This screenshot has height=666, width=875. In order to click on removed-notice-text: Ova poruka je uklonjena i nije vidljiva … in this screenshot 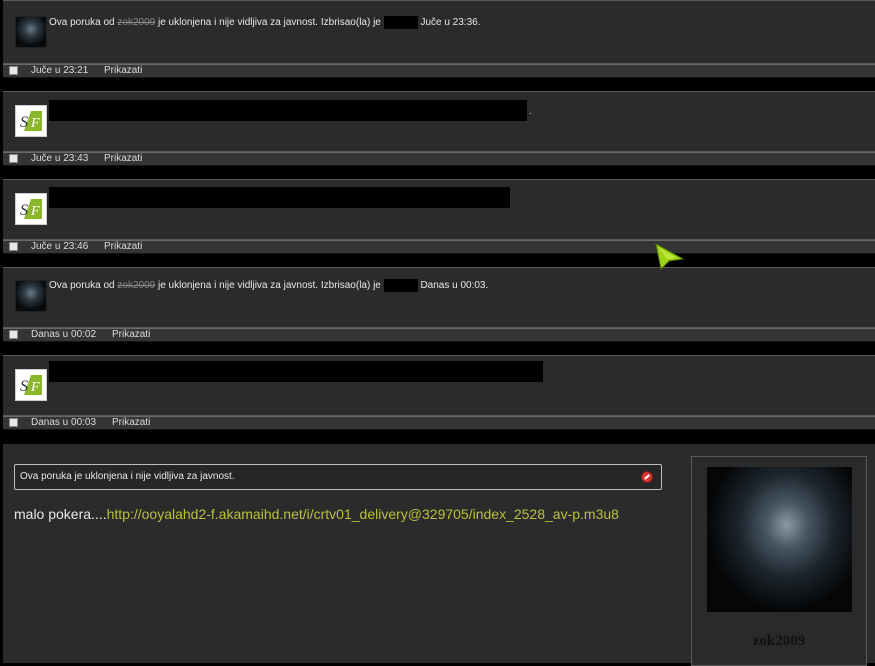, I will do `click(127, 476)`.